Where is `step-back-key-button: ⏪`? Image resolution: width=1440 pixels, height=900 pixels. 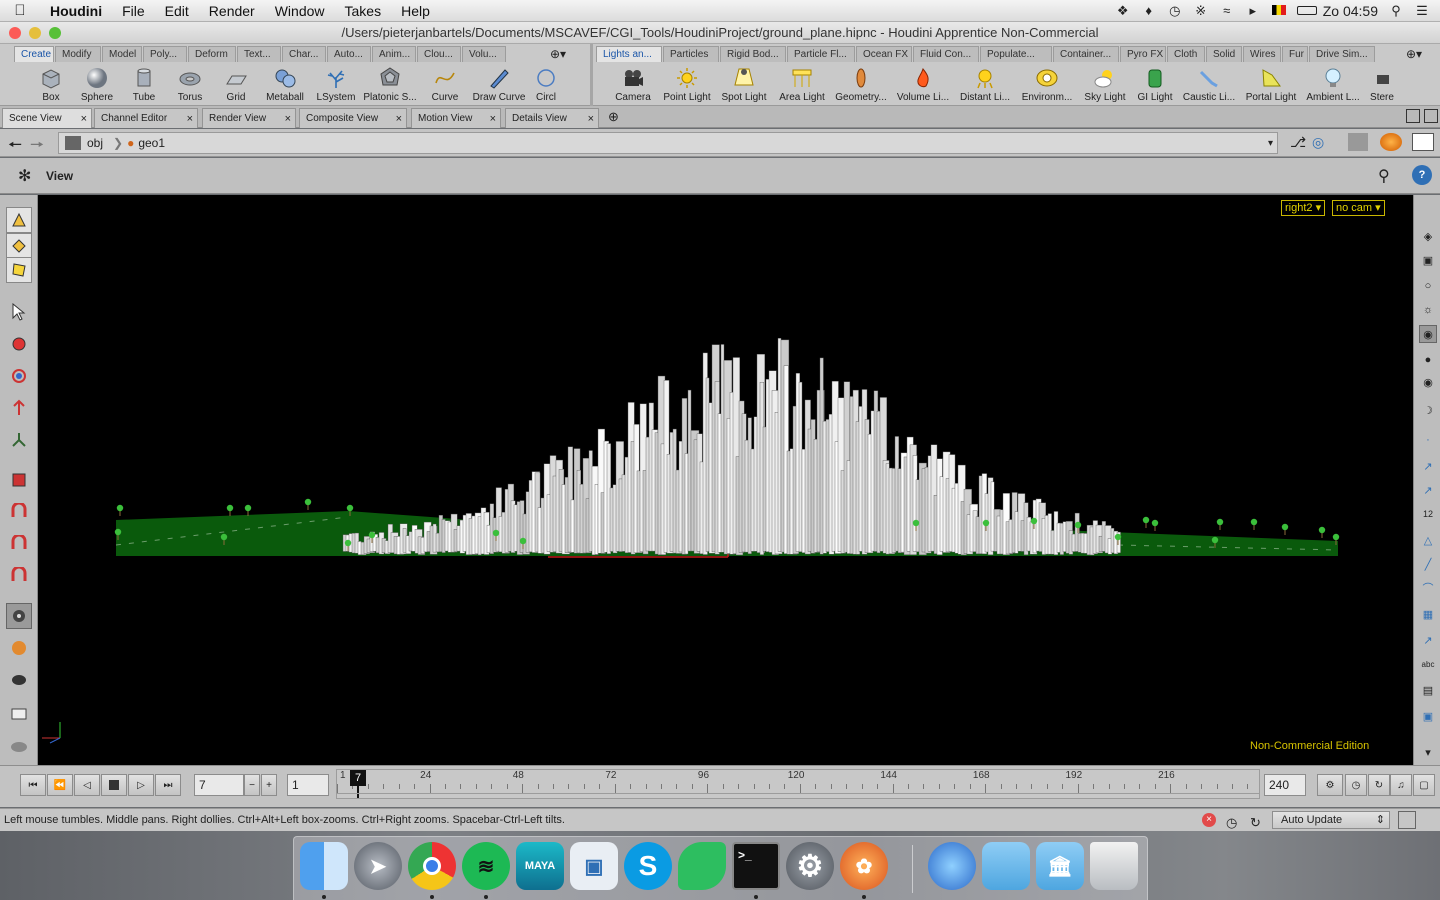
step-back-key-button: ⏪ is located at coordinates (60, 785).